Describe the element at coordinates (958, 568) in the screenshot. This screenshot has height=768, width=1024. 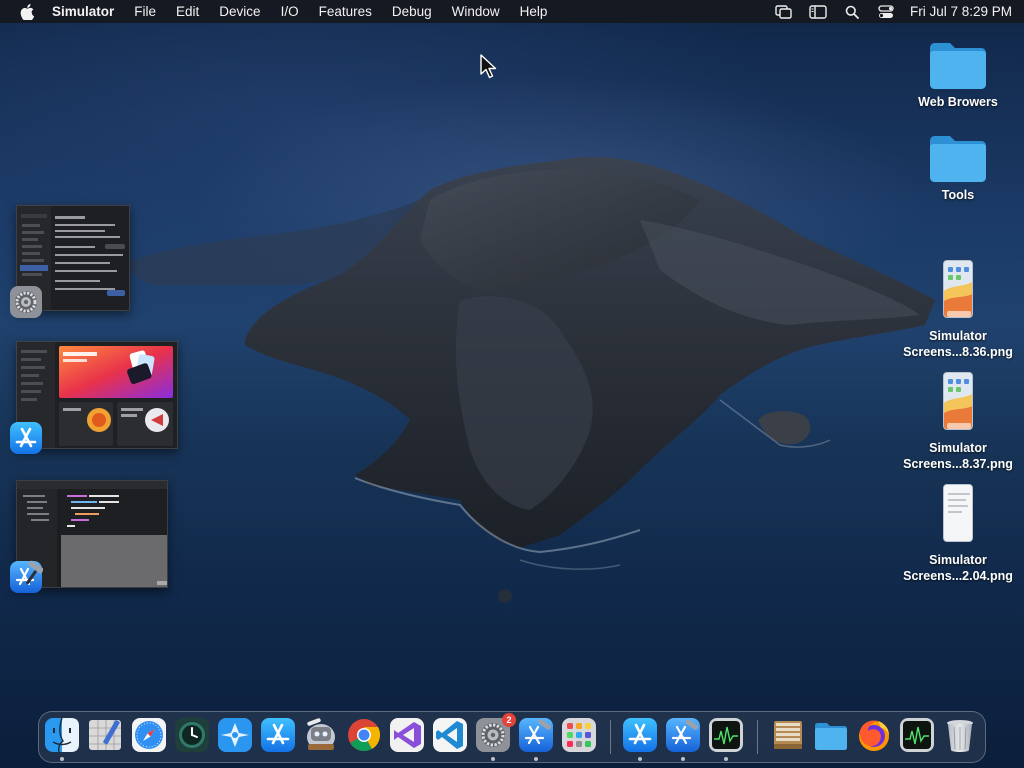
I see `desktop-icon-label: Simulator Screens...2.04.png` at that location.